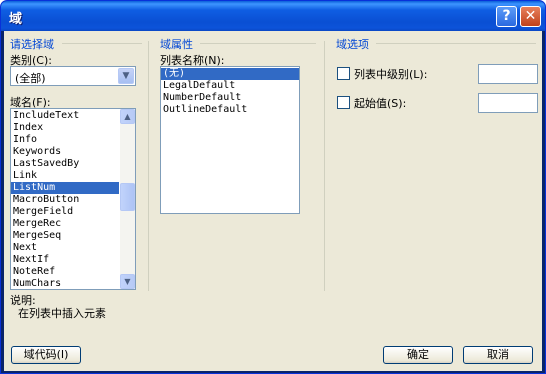 This screenshot has width=546, height=374. Describe the element at coordinates (32, 44) in the screenshot. I see `select-field-group-title: 请选择域` at that location.